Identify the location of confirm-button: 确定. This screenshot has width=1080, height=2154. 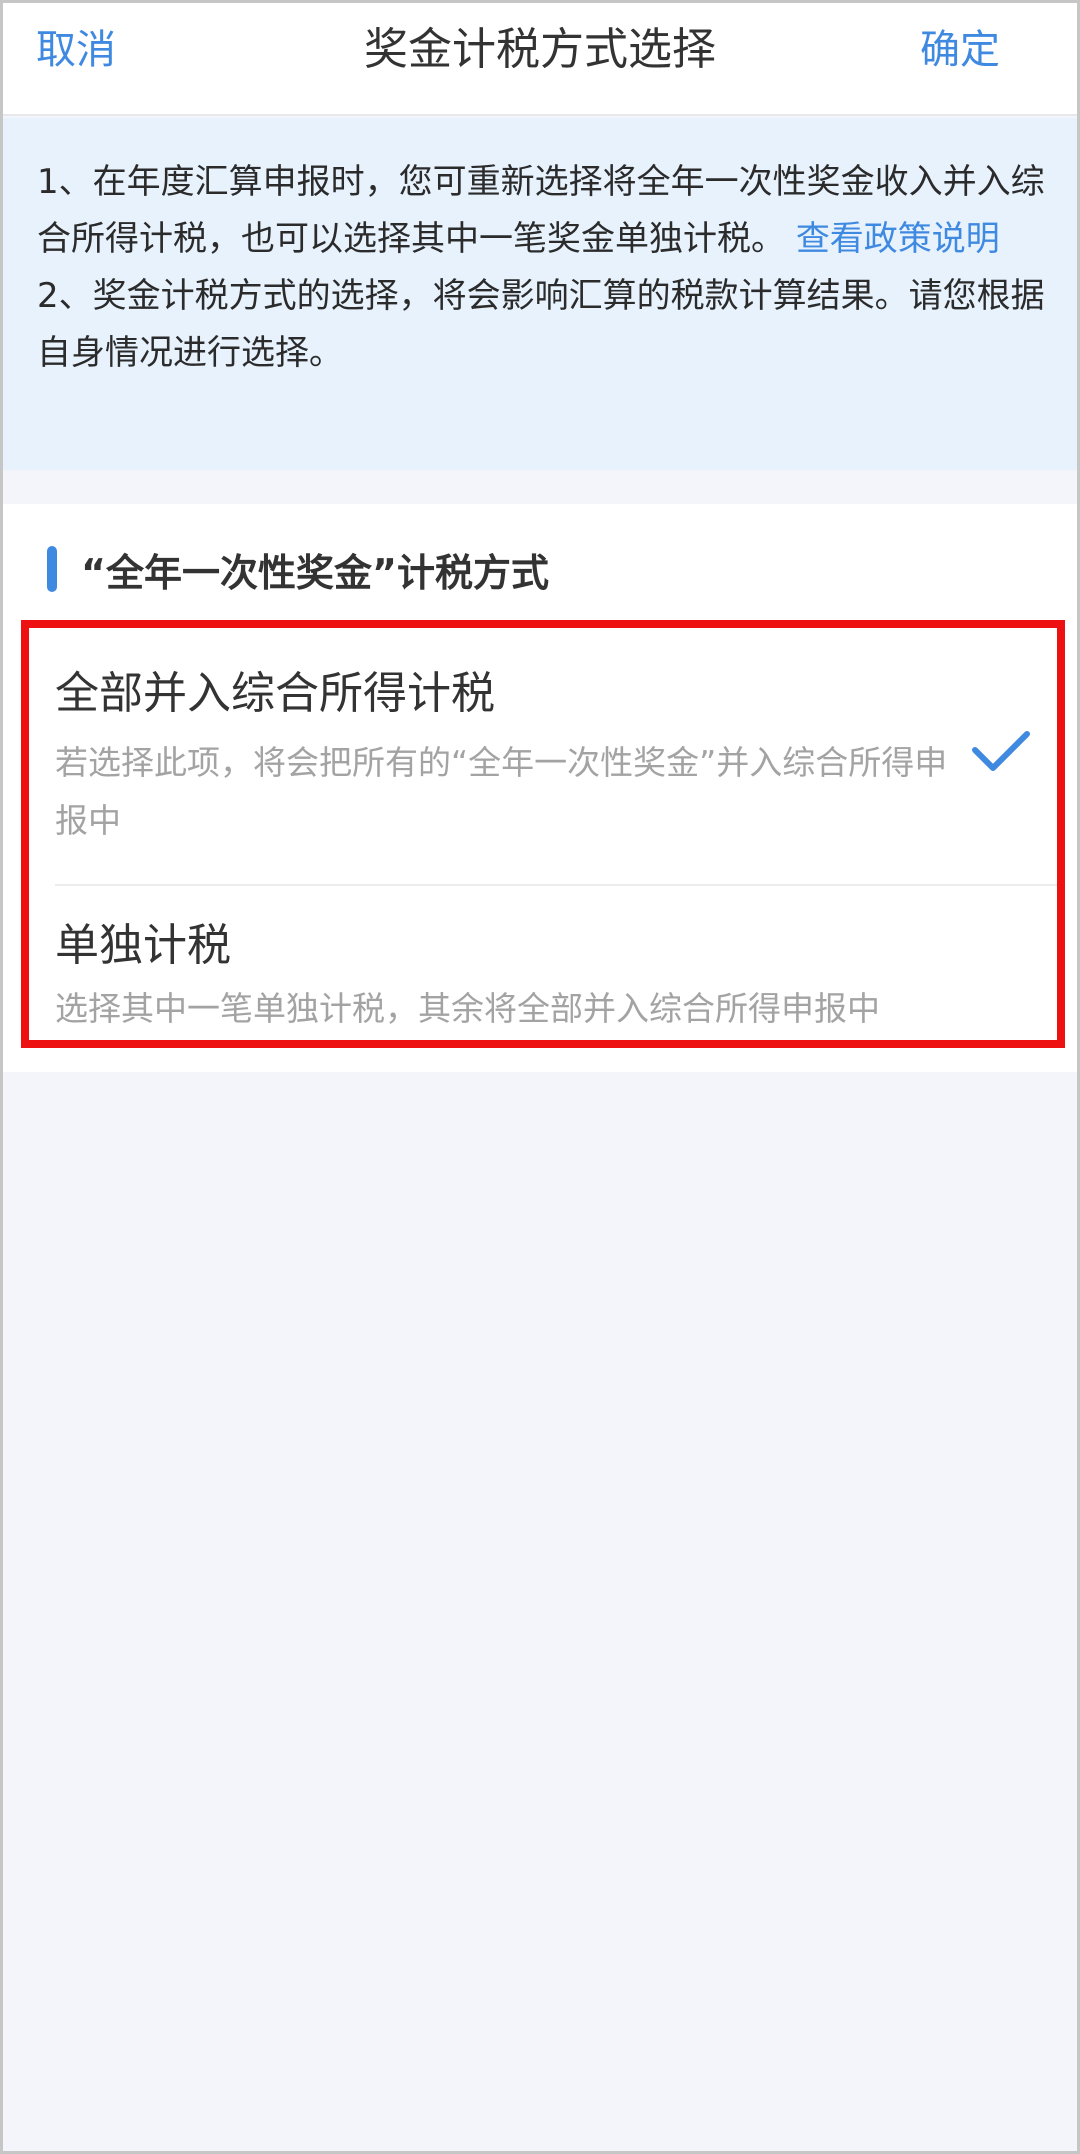
(960, 50).